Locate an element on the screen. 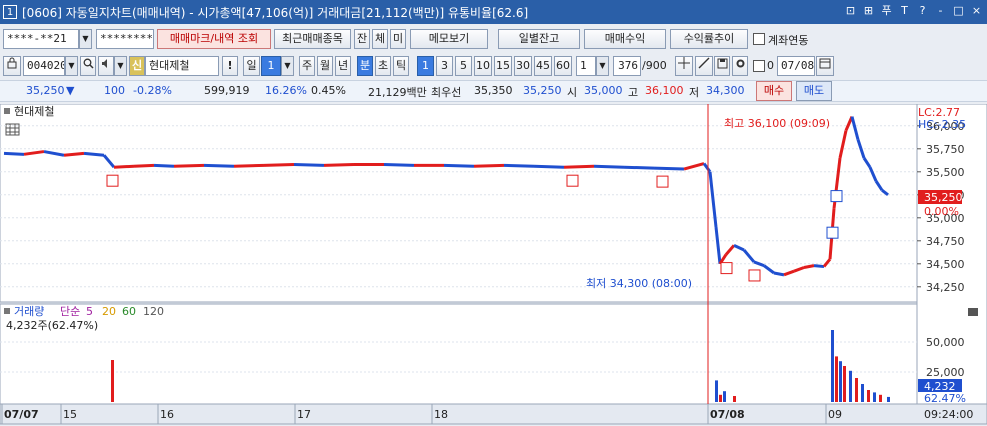 Image resolution: width=987 pixels, height=426 pixels. executed-button: 체 is located at coordinates (380, 39).